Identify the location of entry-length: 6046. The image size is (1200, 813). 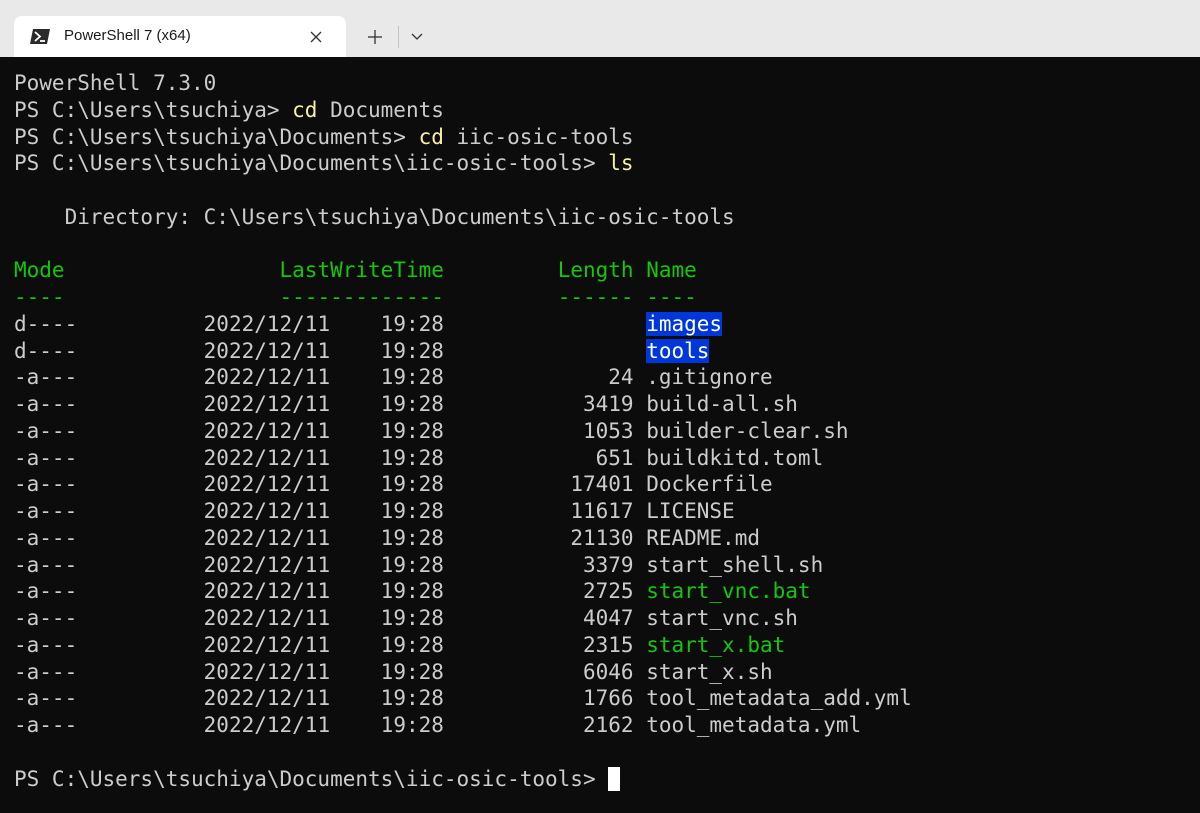
(538, 671).